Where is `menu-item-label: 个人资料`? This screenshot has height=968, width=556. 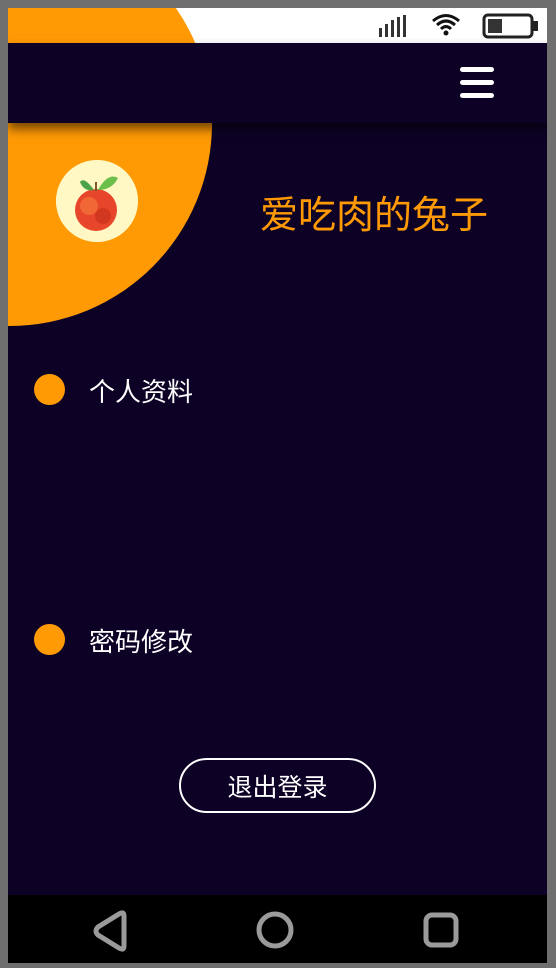 menu-item-label: 个人资料 is located at coordinates (141, 393).